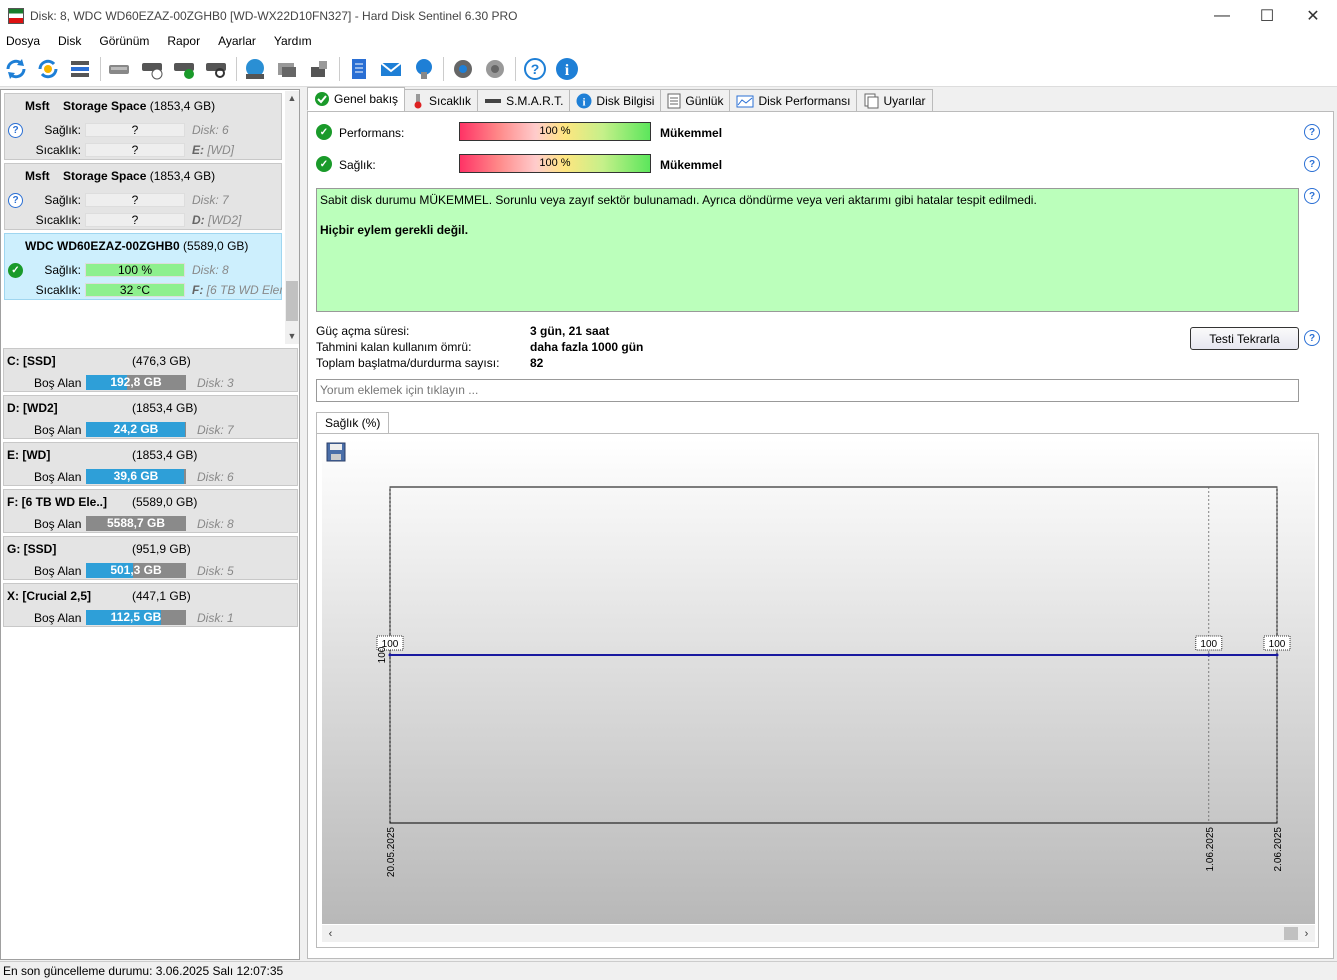 The width and height of the screenshot is (1337, 980). What do you see at coordinates (216, 69) in the screenshot?
I see `disk-search-icon` at bounding box center [216, 69].